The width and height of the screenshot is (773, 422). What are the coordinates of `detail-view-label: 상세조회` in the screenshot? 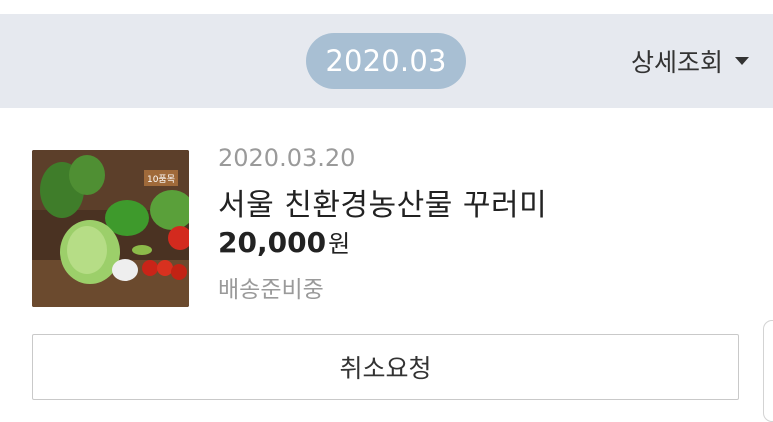 It's located at (676, 62).